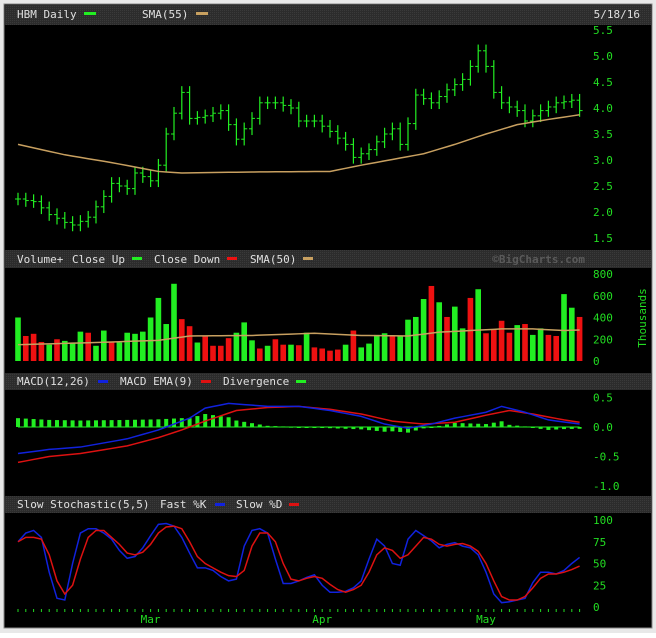  I want to click on macd-axis-tick: 0.5, so click(603, 398).